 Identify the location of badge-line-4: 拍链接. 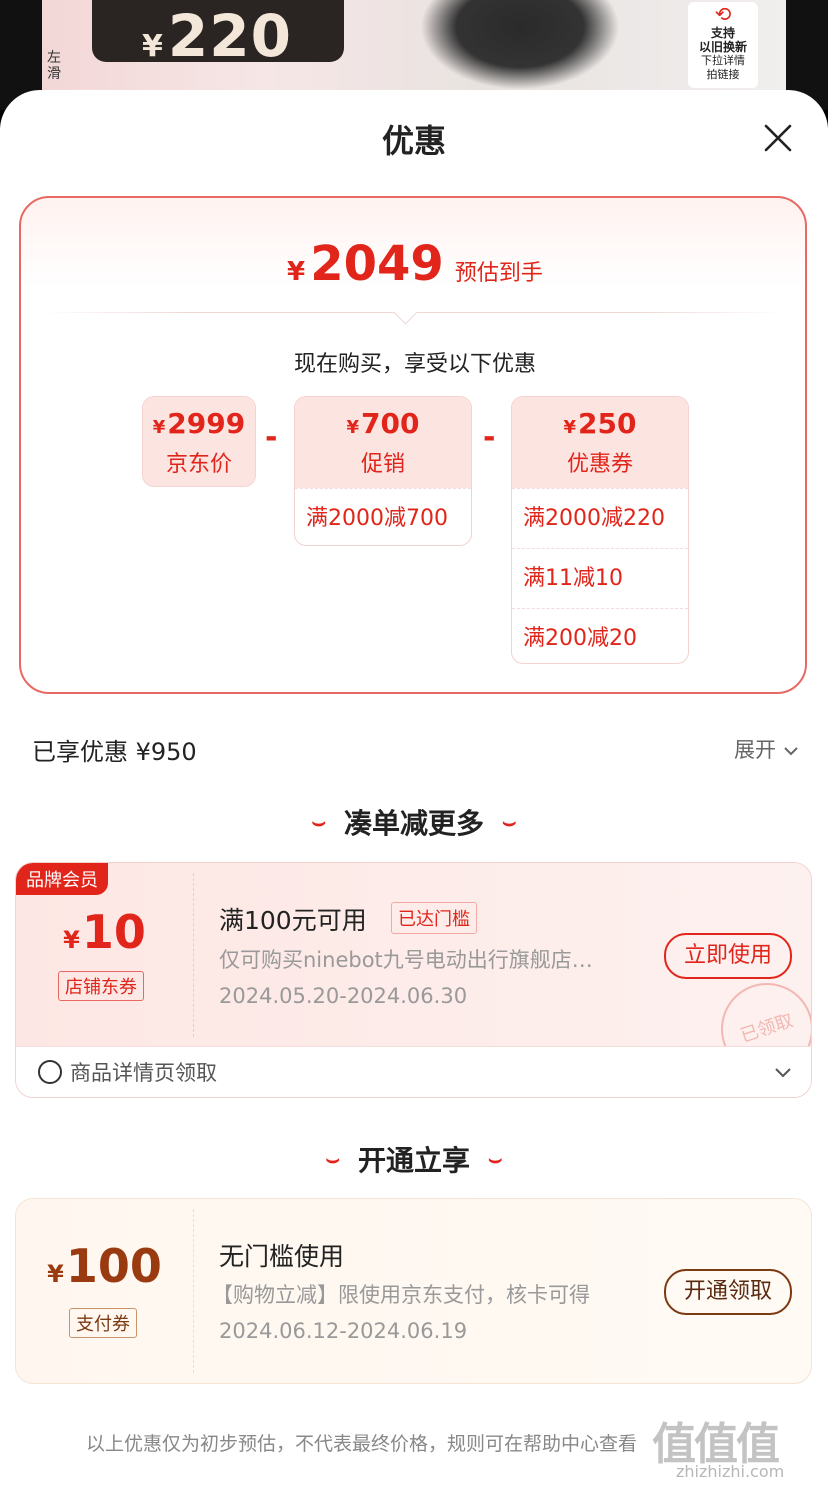
(723, 74).